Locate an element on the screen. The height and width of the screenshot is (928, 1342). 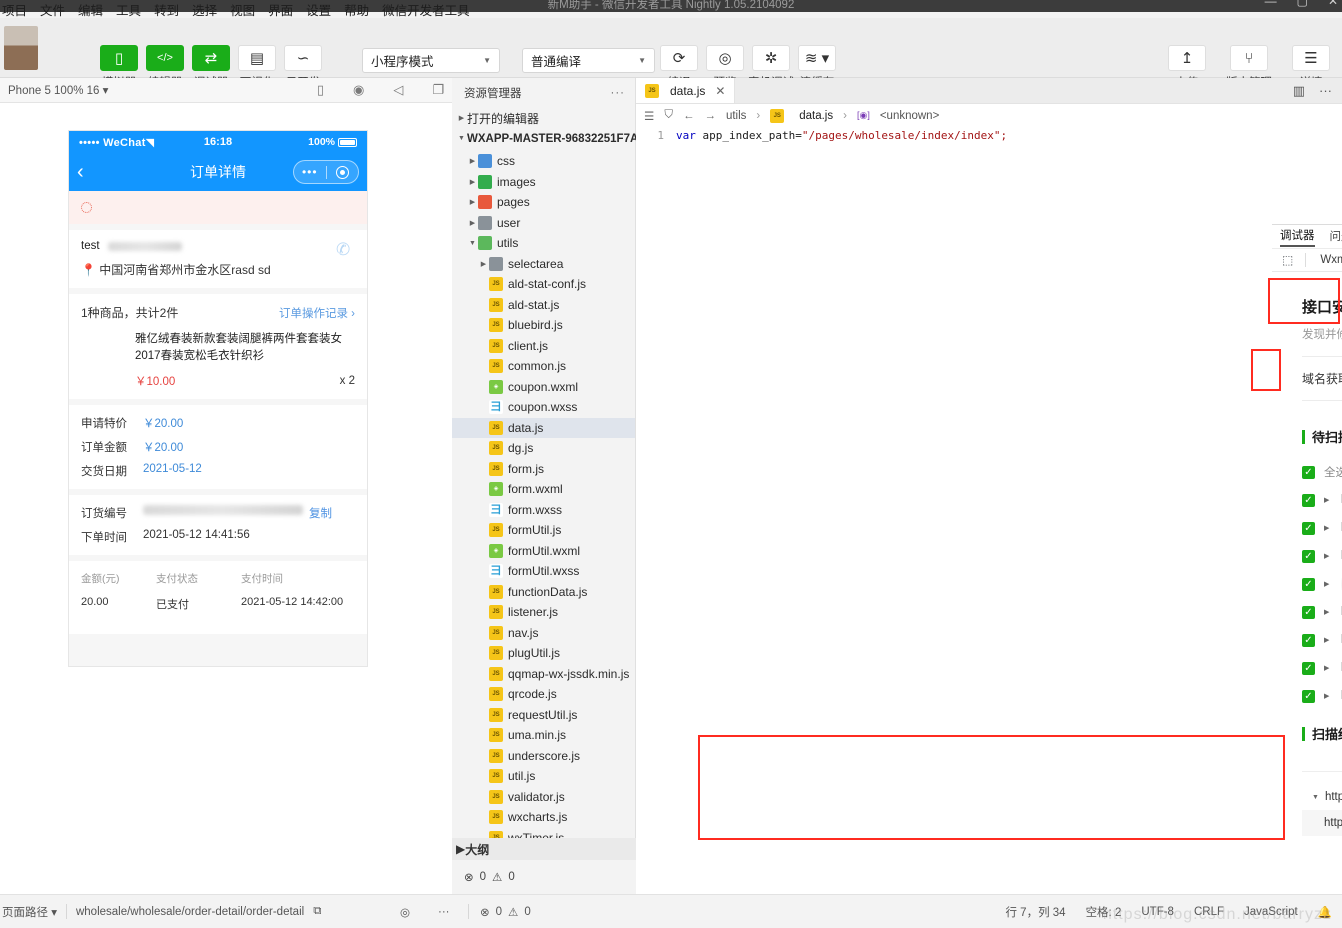
copy-button: 复制 is located at coordinates (320, 513).